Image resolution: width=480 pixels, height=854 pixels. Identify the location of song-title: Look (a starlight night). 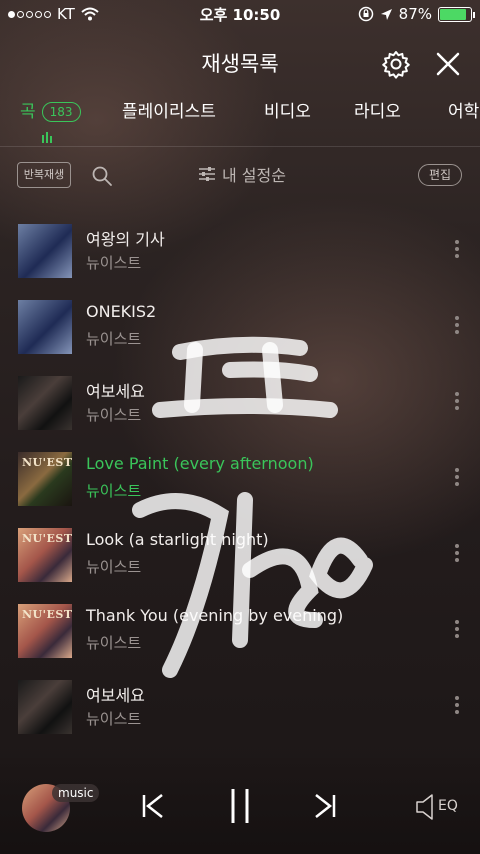
(177, 539).